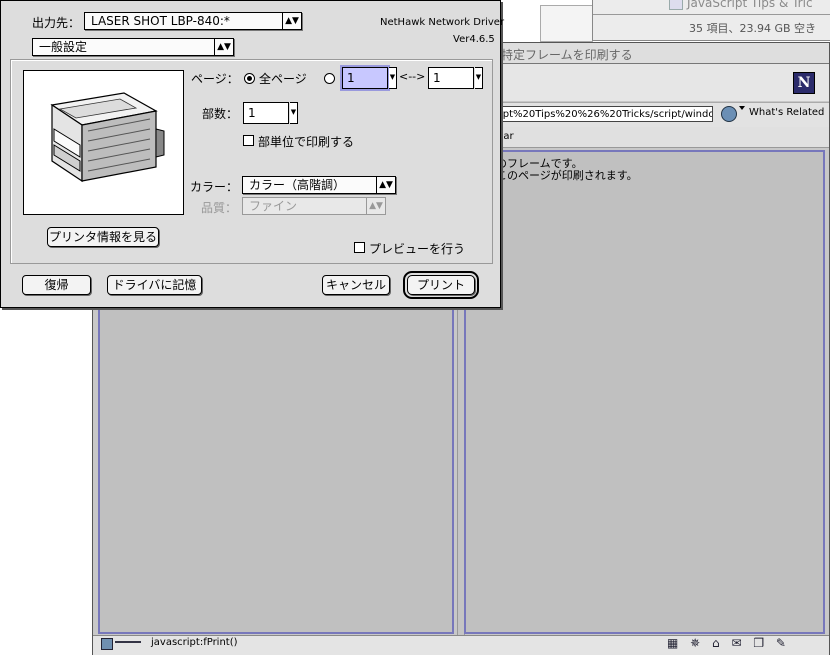  Describe the element at coordinates (160, 21) in the screenshot. I see `printer-select-value: LASER SHOT LBP-840:*` at that location.